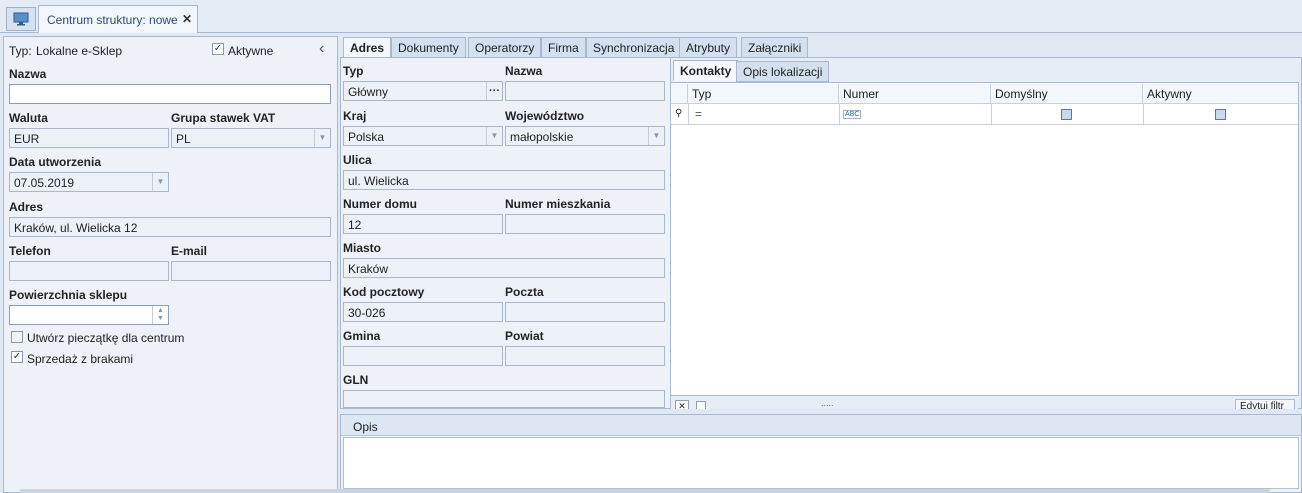  What do you see at coordinates (26, 207) in the screenshot?
I see `adres-label: Adres` at bounding box center [26, 207].